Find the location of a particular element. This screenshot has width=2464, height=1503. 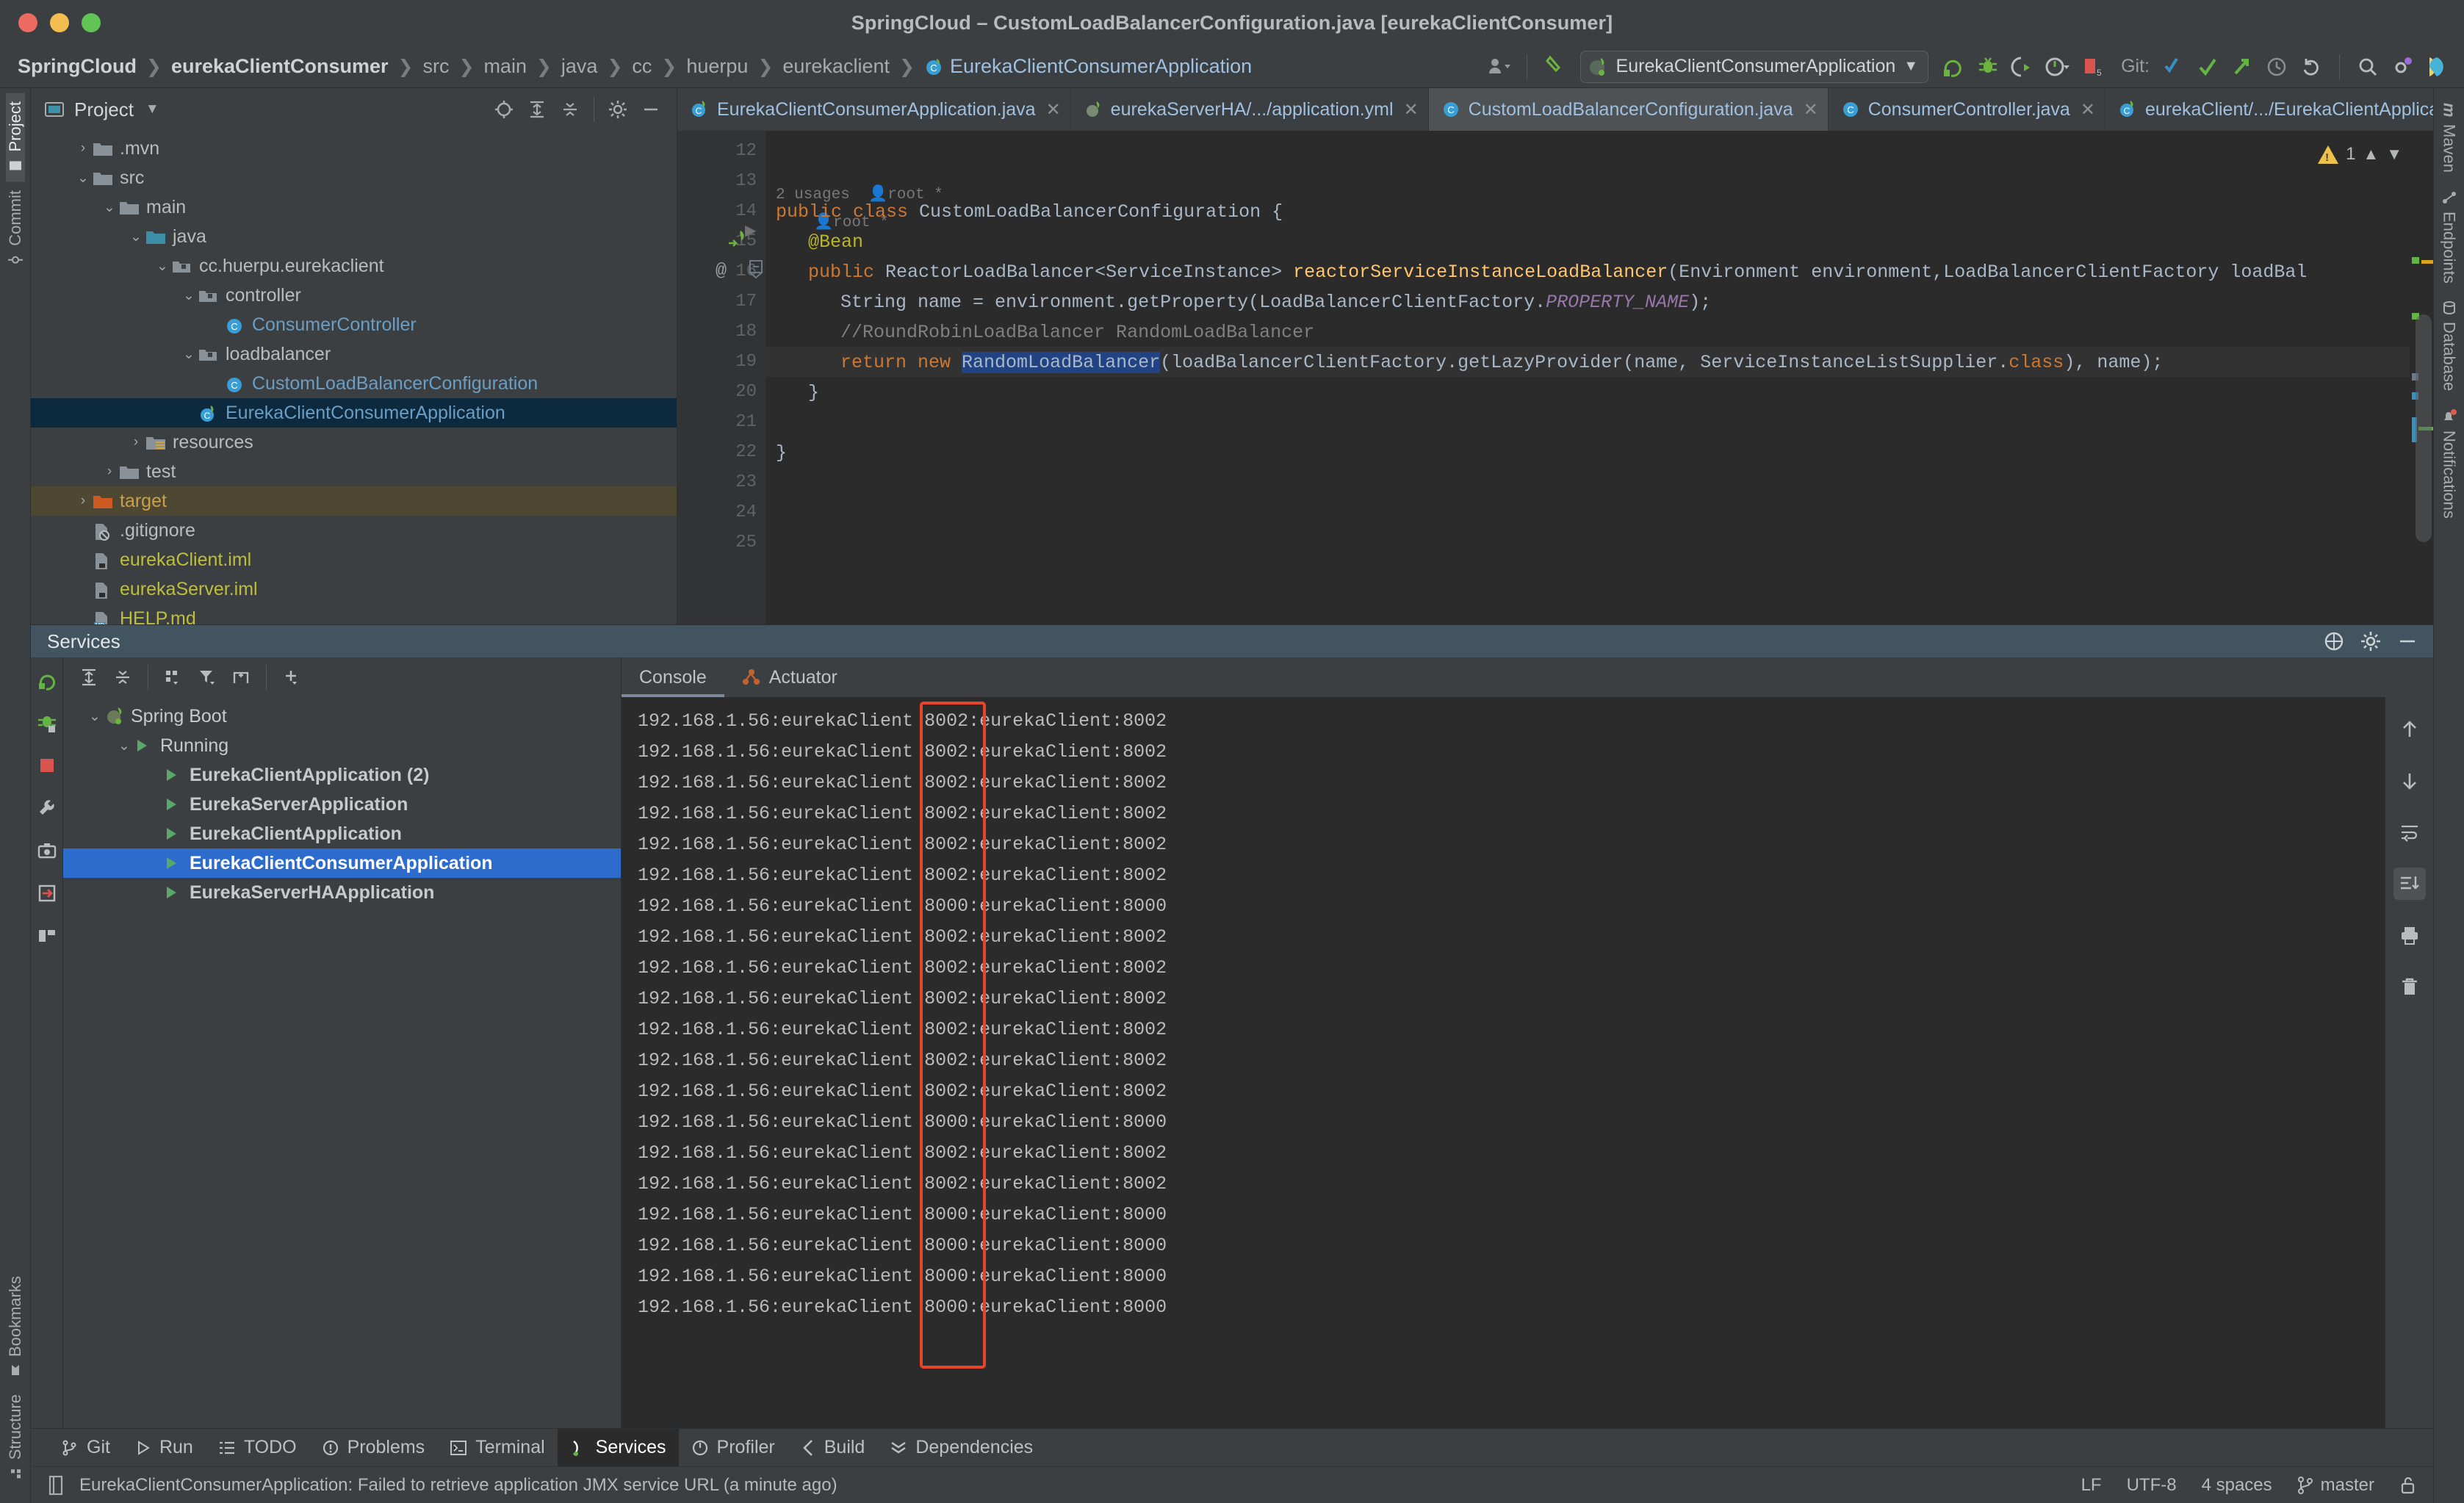

breadcrumb-item-7: eurekaclient is located at coordinates (836, 66).